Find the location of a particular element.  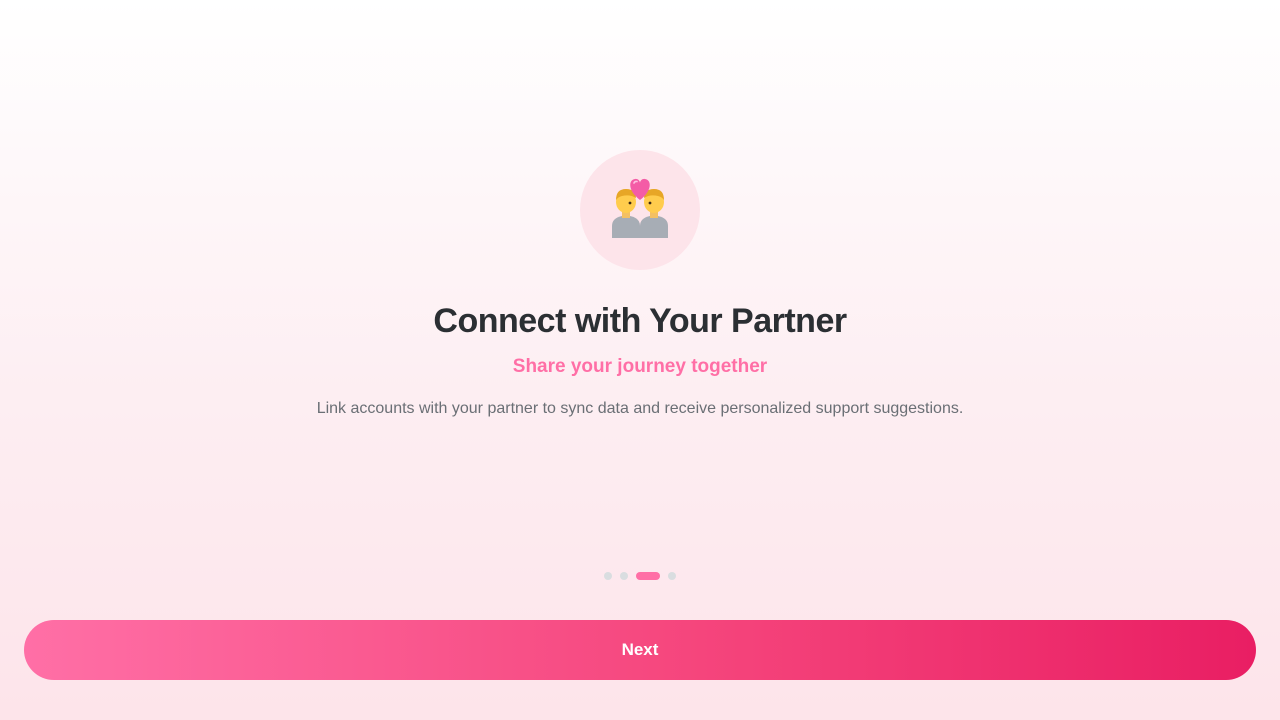

next-button: Next is located at coordinates (640, 650).